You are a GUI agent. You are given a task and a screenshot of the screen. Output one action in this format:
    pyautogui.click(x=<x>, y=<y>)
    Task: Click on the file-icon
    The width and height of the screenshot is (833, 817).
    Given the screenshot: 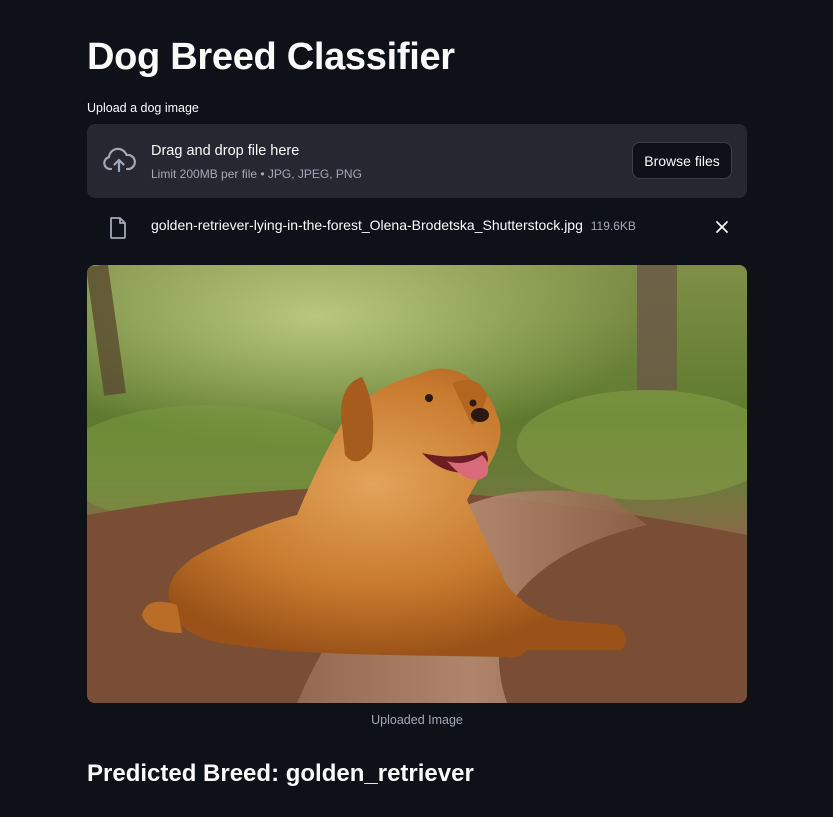 What is the action you would take?
    pyautogui.click(x=118, y=228)
    